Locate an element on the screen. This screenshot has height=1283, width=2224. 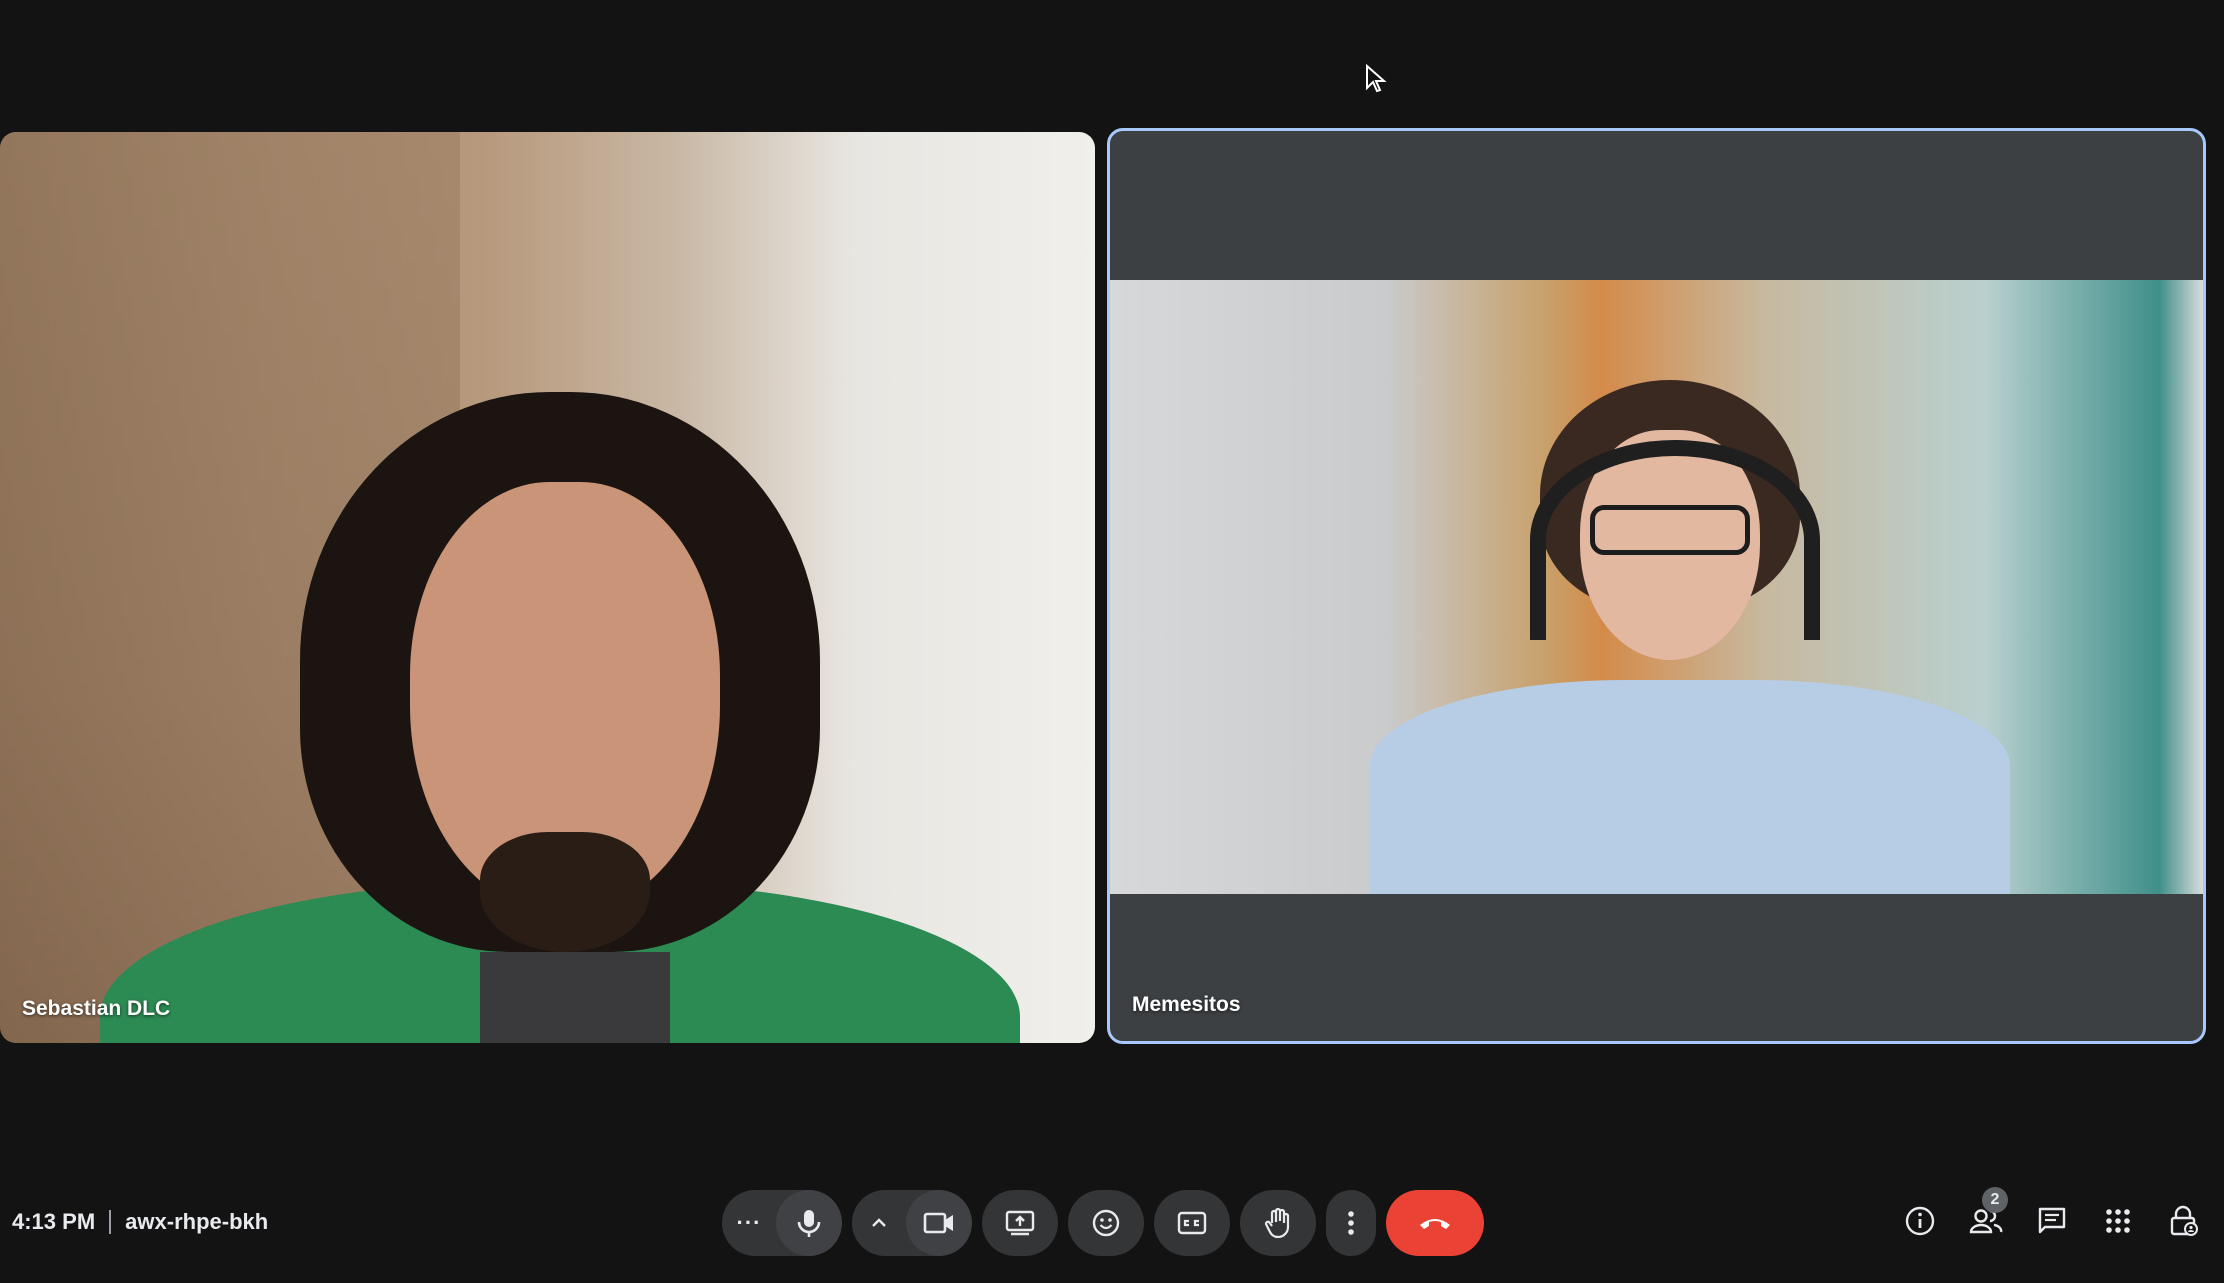
phone-end-icon is located at coordinates (1435, 1223).